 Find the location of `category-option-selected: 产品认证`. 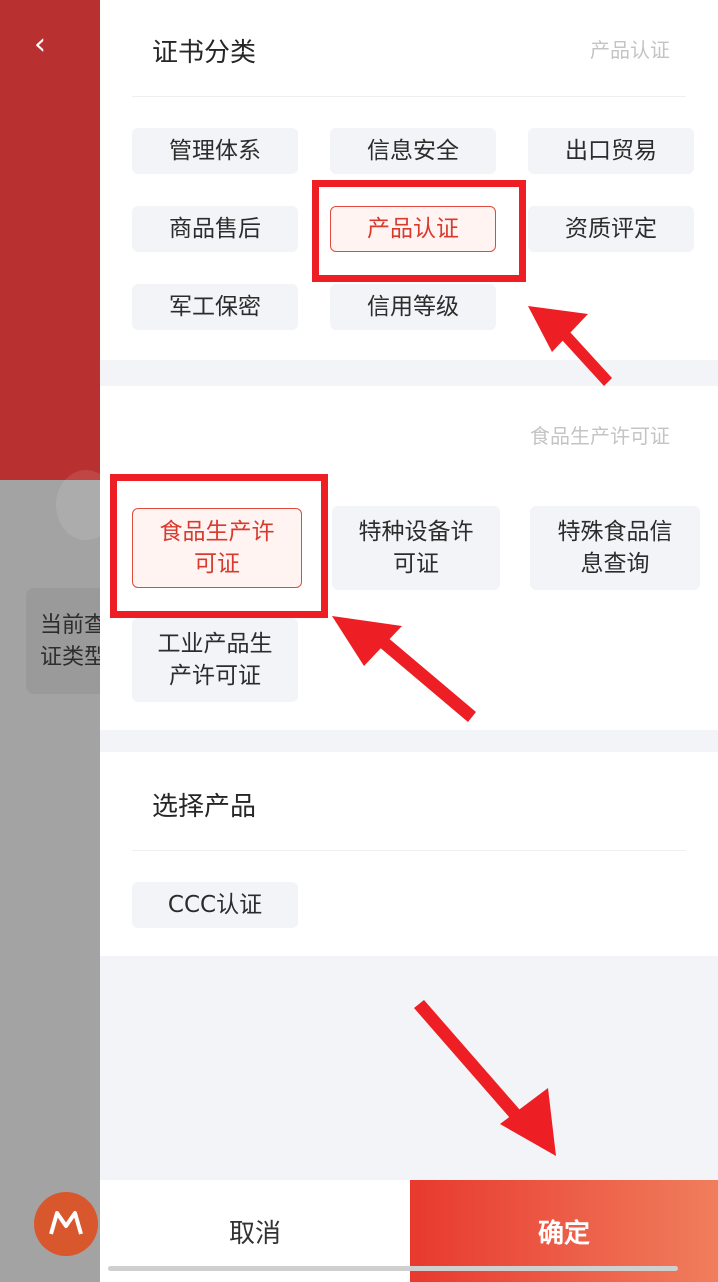

category-option-selected: 产品认证 is located at coordinates (413, 229).